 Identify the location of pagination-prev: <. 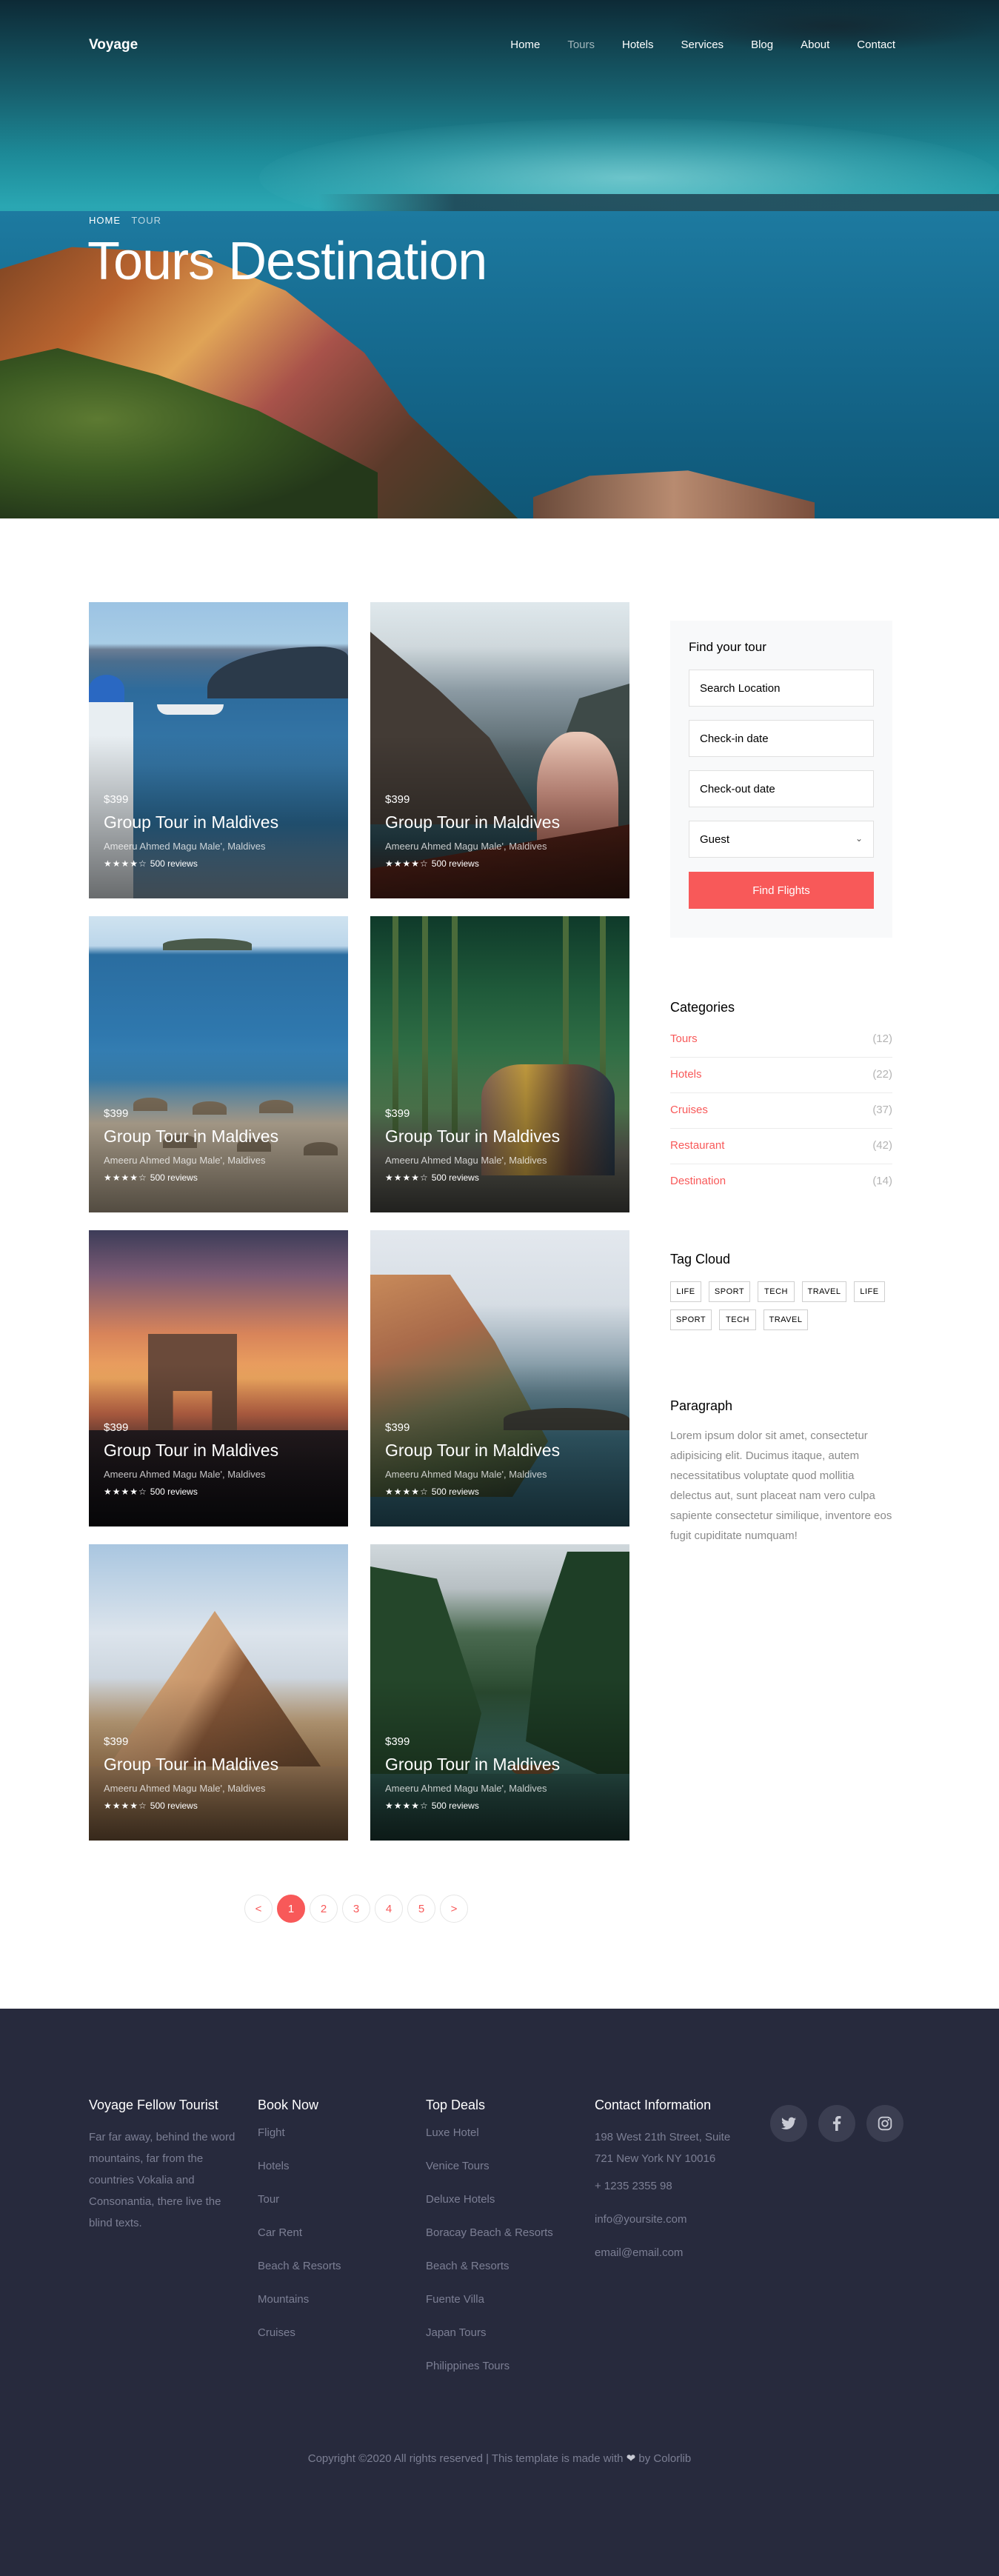
(258, 1909).